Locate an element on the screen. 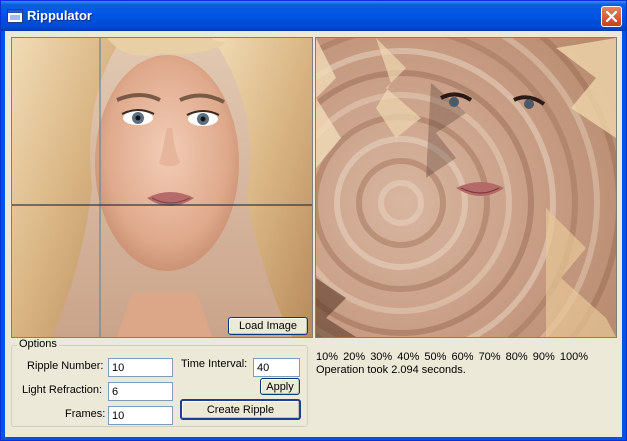  load-image-button: Load Image is located at coordinates (268, 326).